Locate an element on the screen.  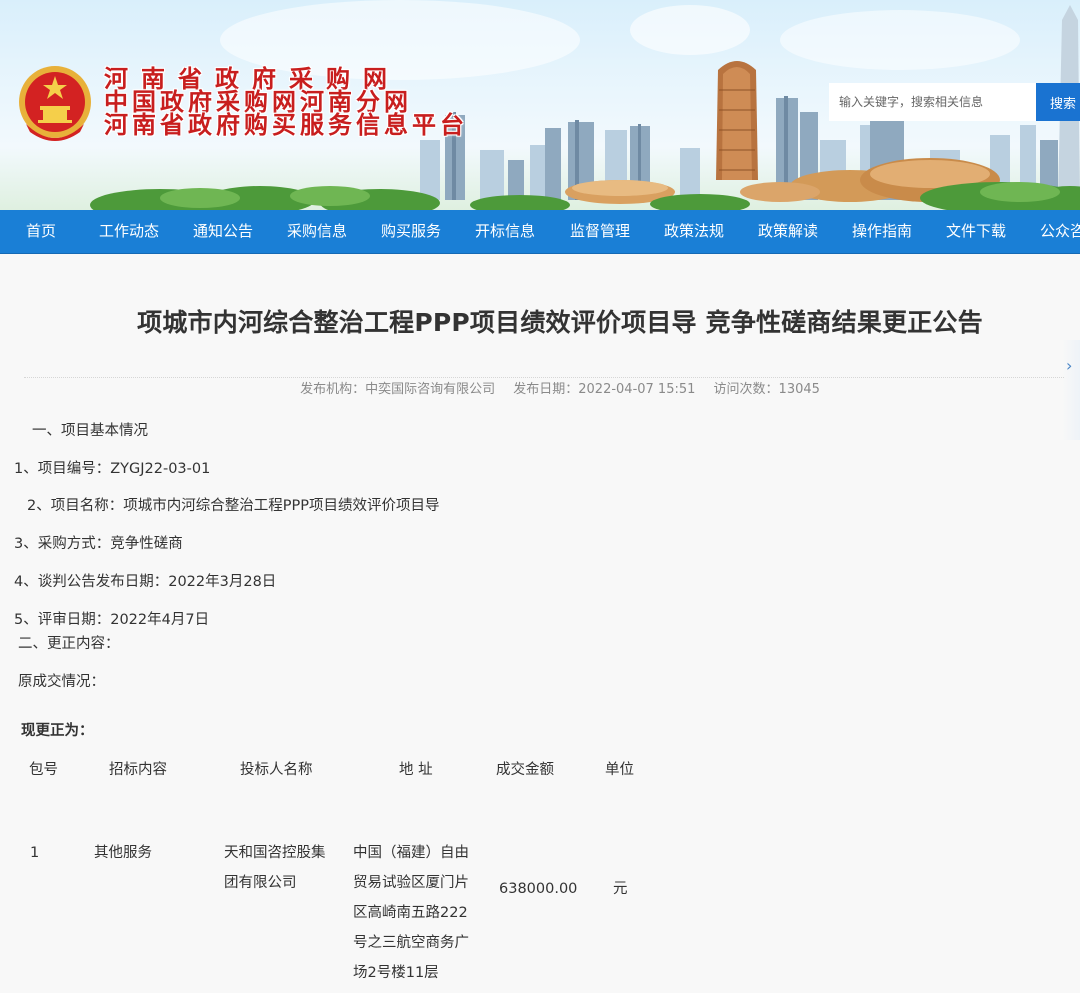
address-line: 贸易试验区厦门片 is located at coordinates (411, 883).